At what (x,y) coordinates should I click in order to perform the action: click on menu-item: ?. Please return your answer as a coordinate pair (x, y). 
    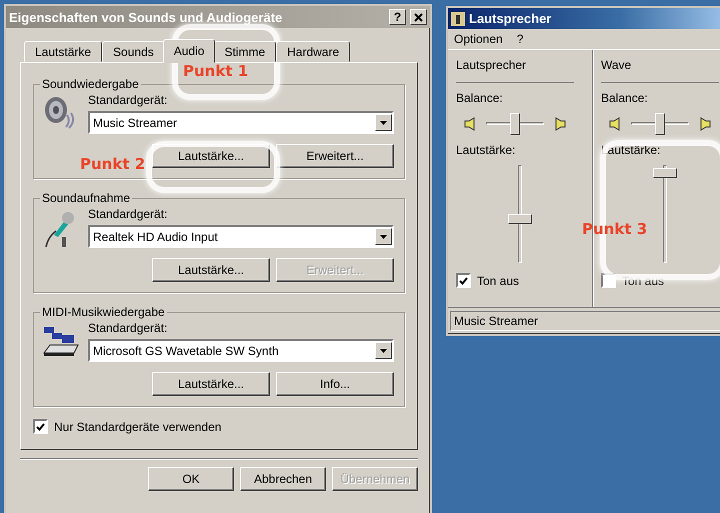
    Looking at the image, I should click on (520, 39).